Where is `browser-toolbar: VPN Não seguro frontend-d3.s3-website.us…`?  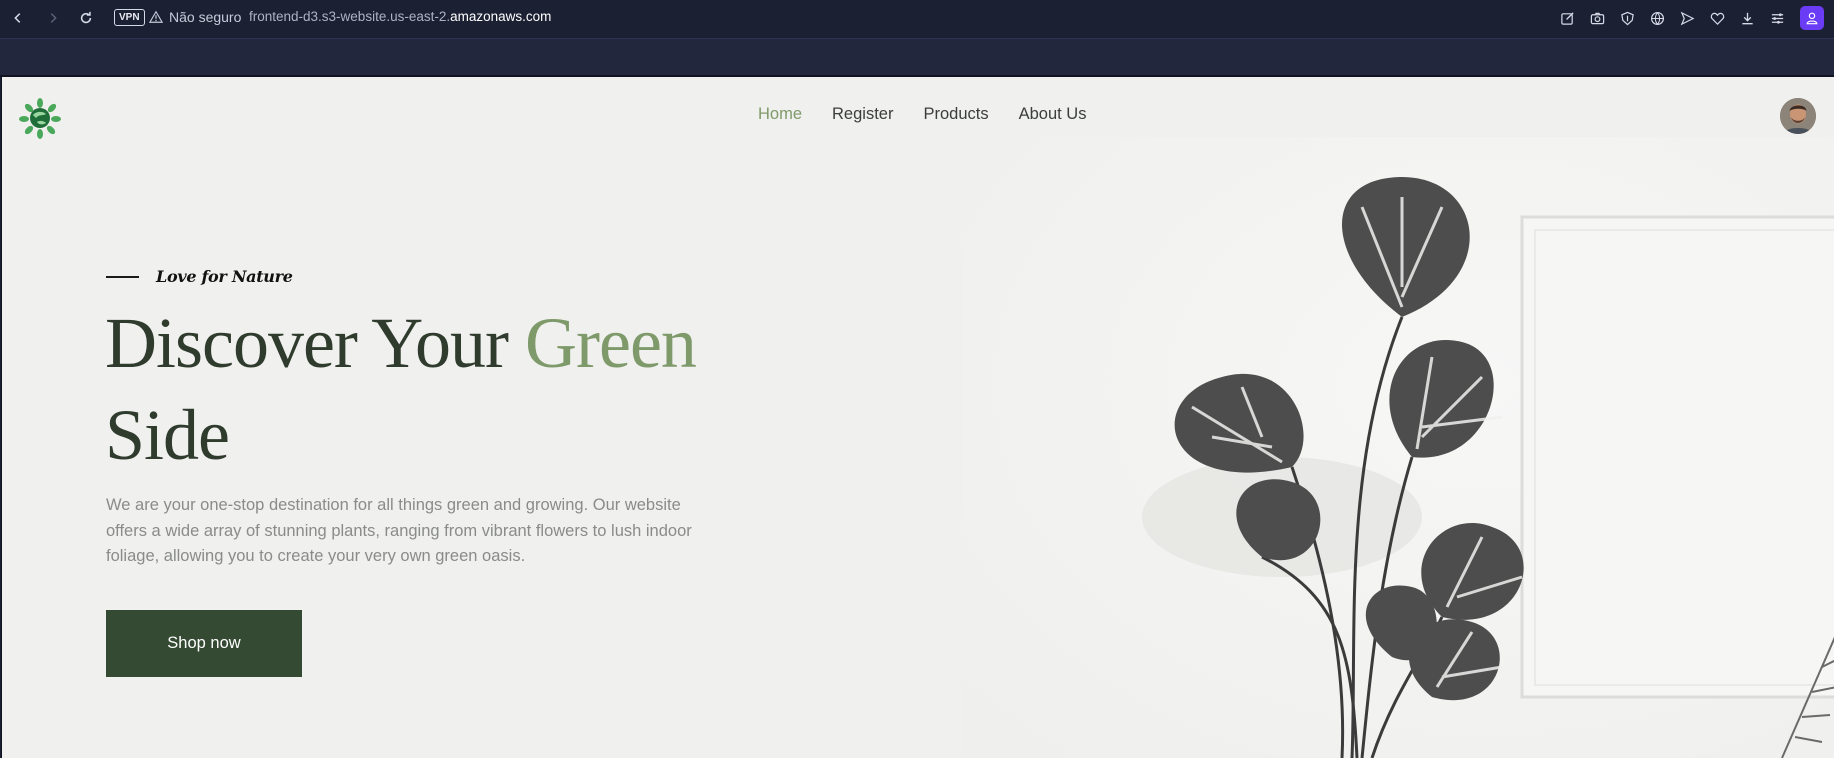 browser-toolbar: VPN Não seguro frontend-d3.s3-website.us… is located at coordinates (917, 18).